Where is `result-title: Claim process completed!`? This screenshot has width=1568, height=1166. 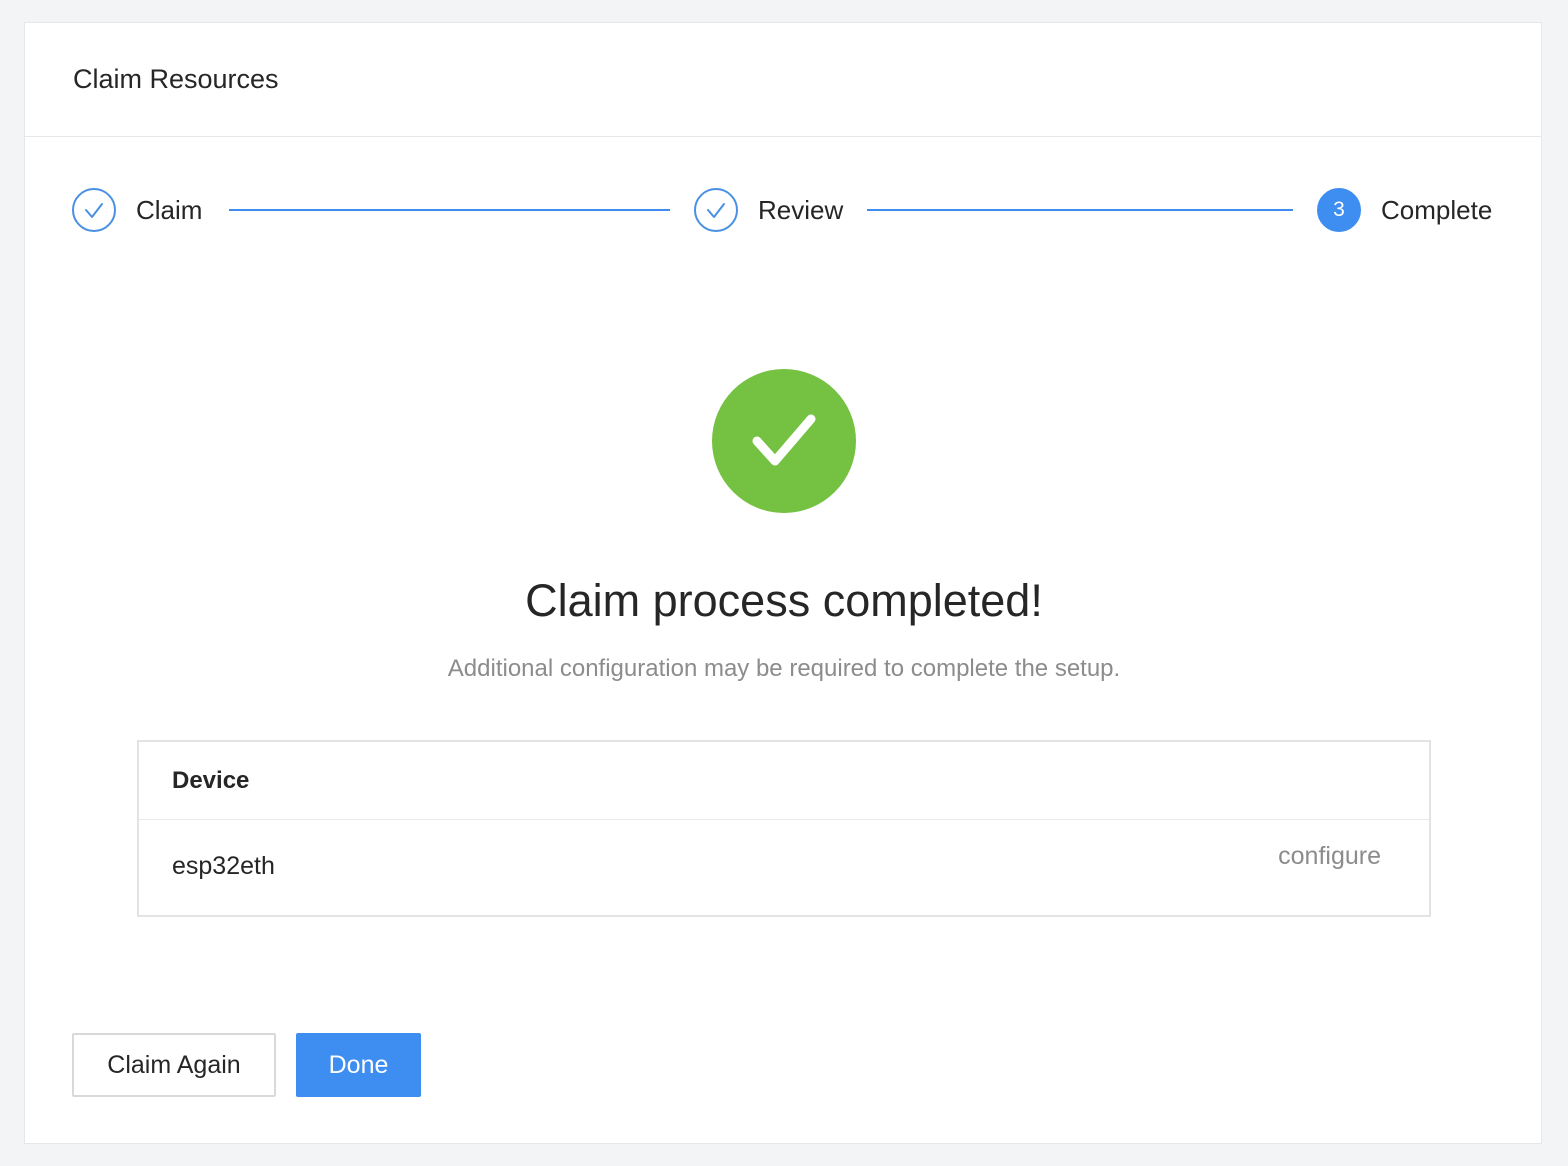 result-title: Claim process completed! is located at coordinates (784, 600).